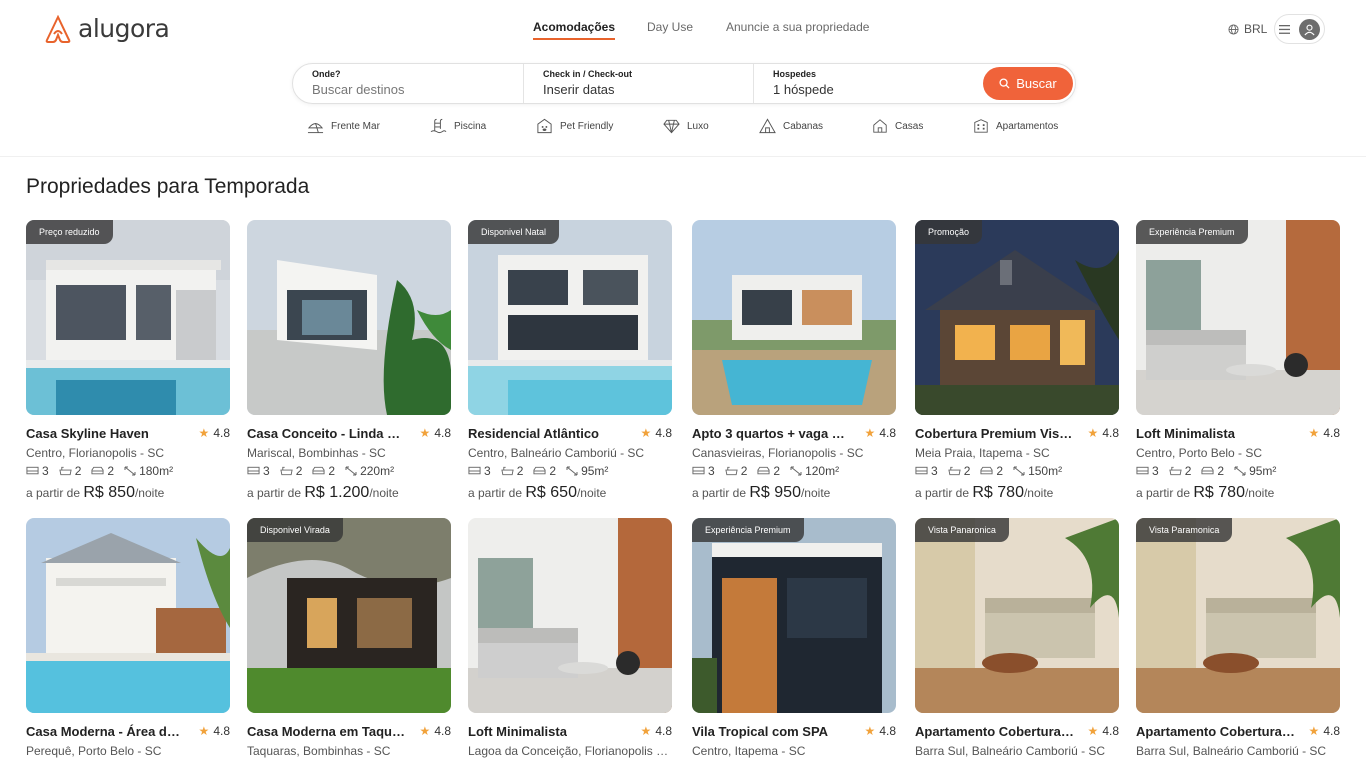 The image size is (1366, 762). Describe the element at coordinates (570, 317) in the screenshot. I see `property-photo: Disponivel Natal` at that location.